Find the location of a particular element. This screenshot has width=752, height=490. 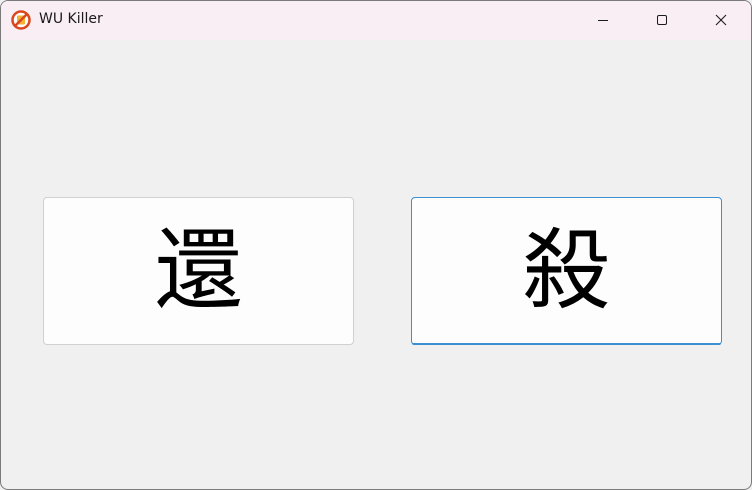

close-button is located at coordinates (721, 20).